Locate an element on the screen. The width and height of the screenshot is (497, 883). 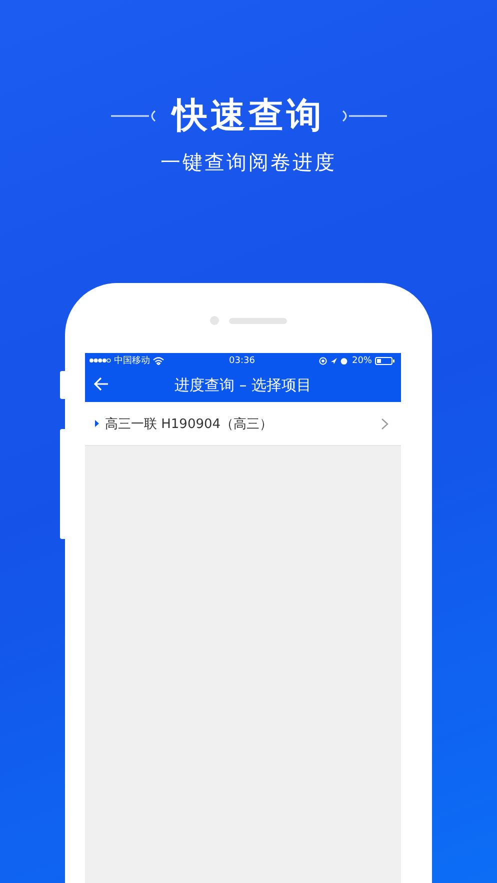
signal-icon is located at coordinates (100, 360).